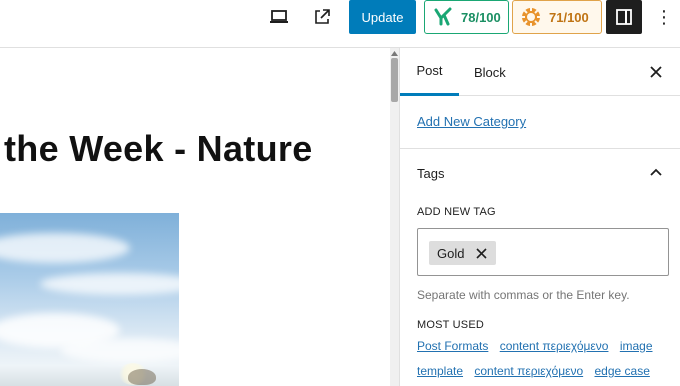  What do you see at coordinates (322, 17) in the screenshot?
I see `external-link-icon` at bounding box center [322, 17].